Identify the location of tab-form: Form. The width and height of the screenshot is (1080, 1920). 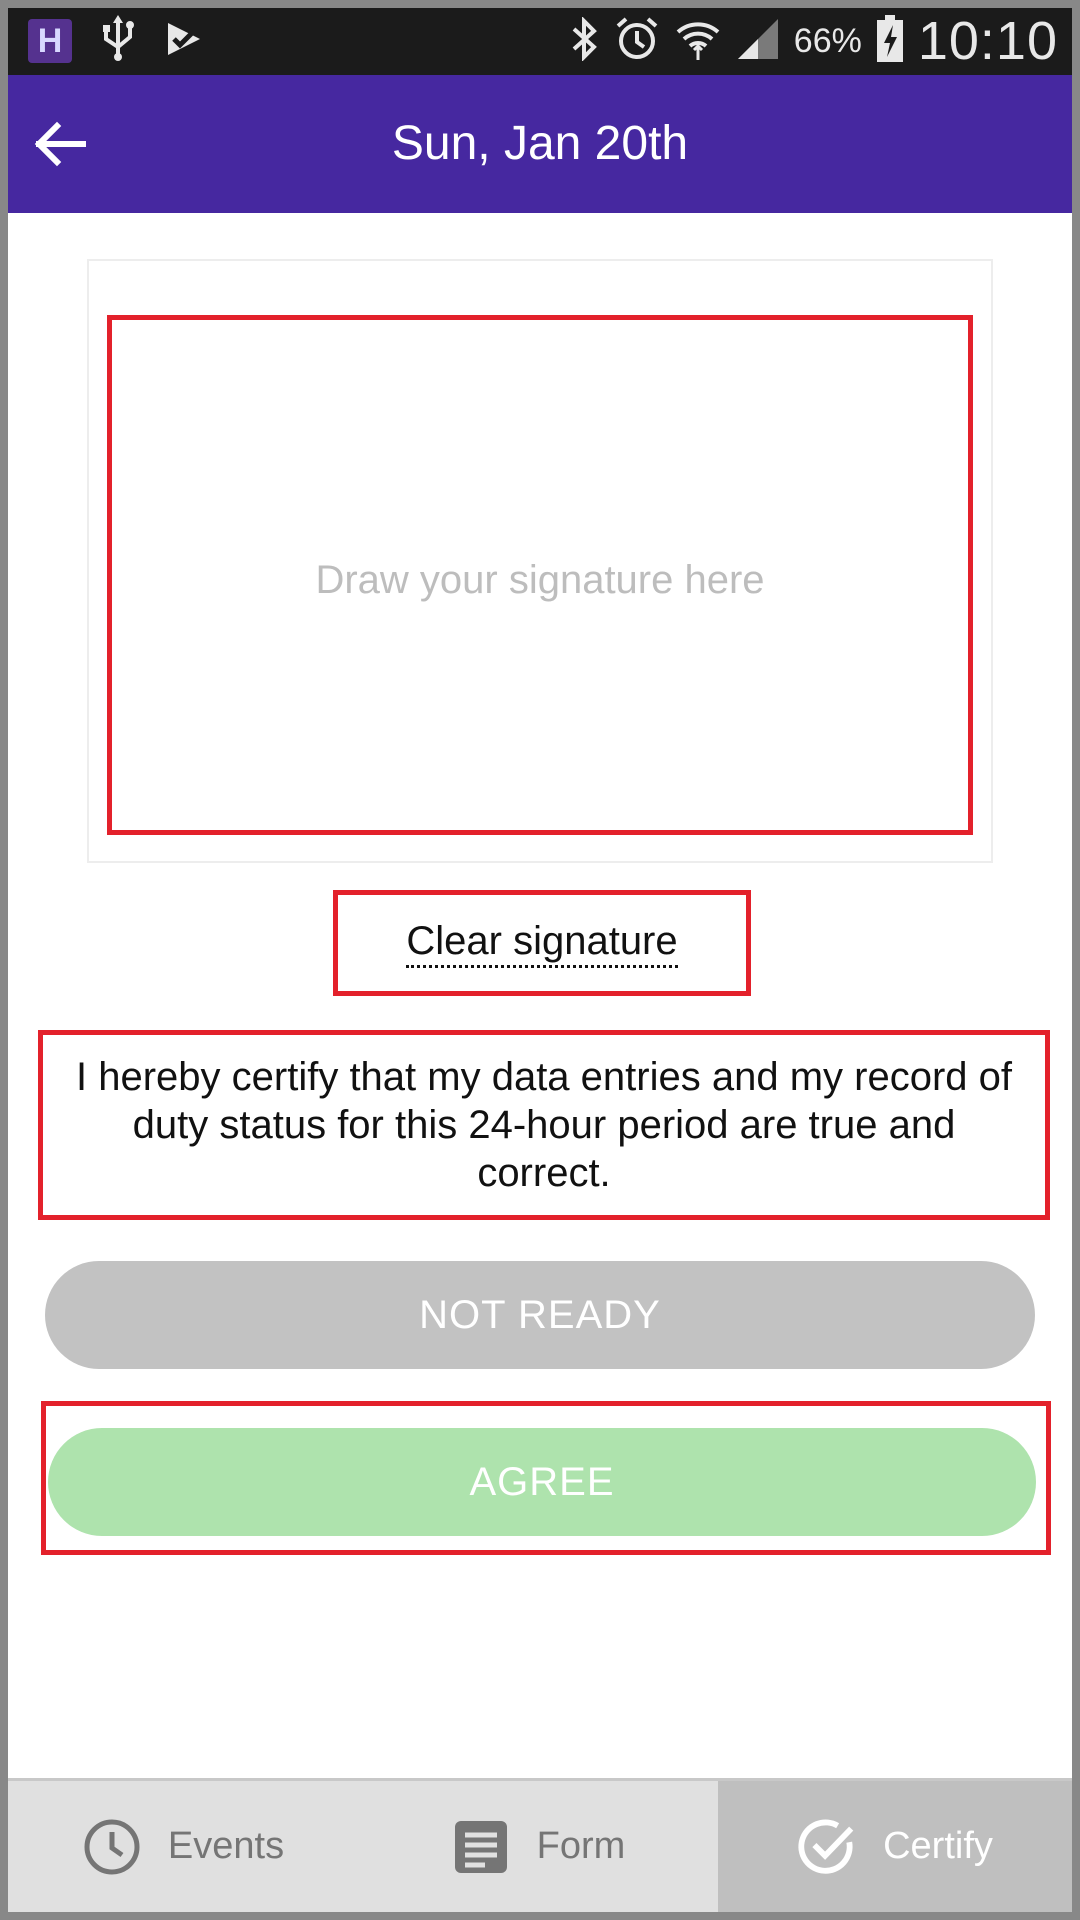
(538, 1846).